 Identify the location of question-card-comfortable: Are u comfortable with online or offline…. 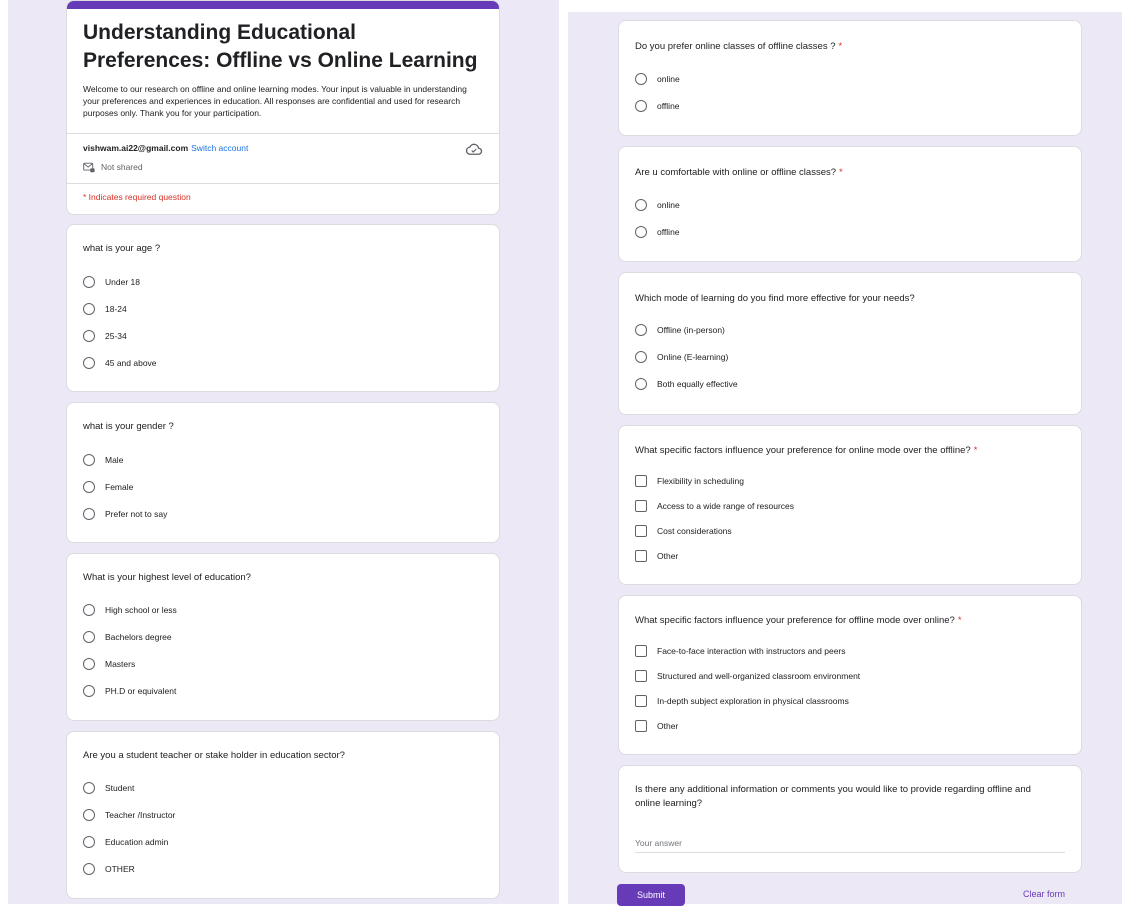
(850, 204).